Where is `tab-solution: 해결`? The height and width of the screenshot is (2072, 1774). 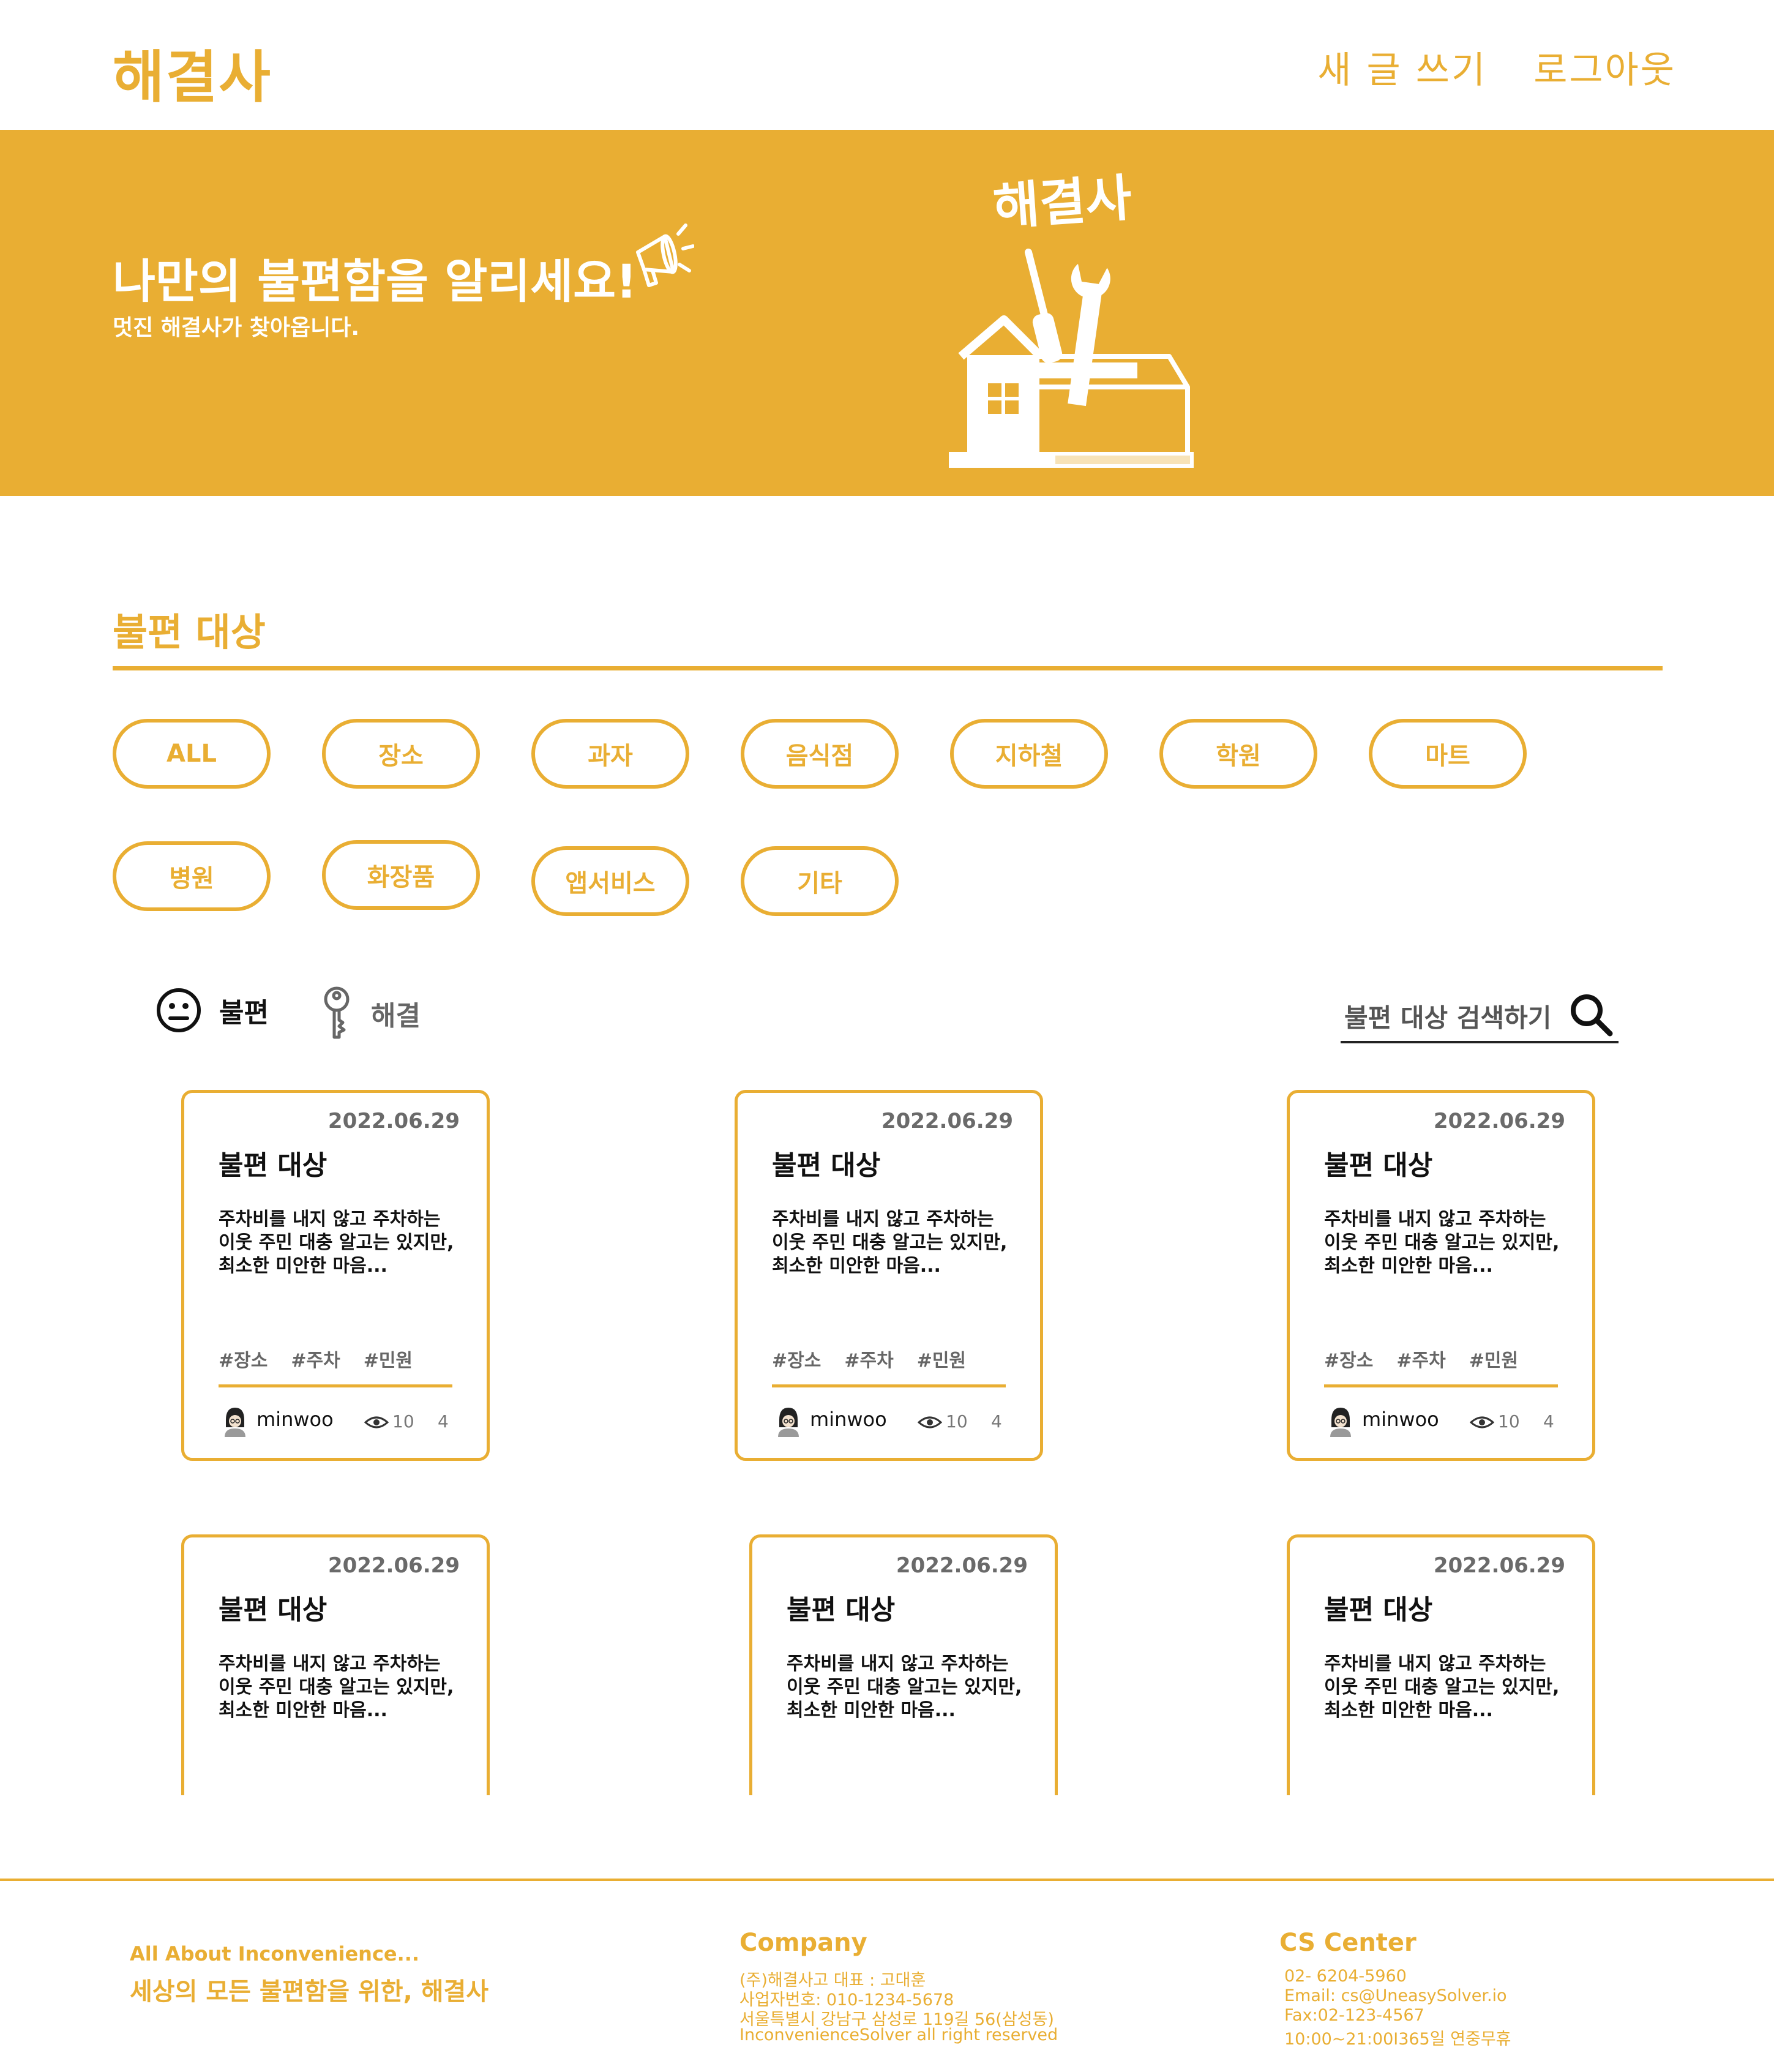
tab-solution: 해결 is located at coordinates (370, 1013).